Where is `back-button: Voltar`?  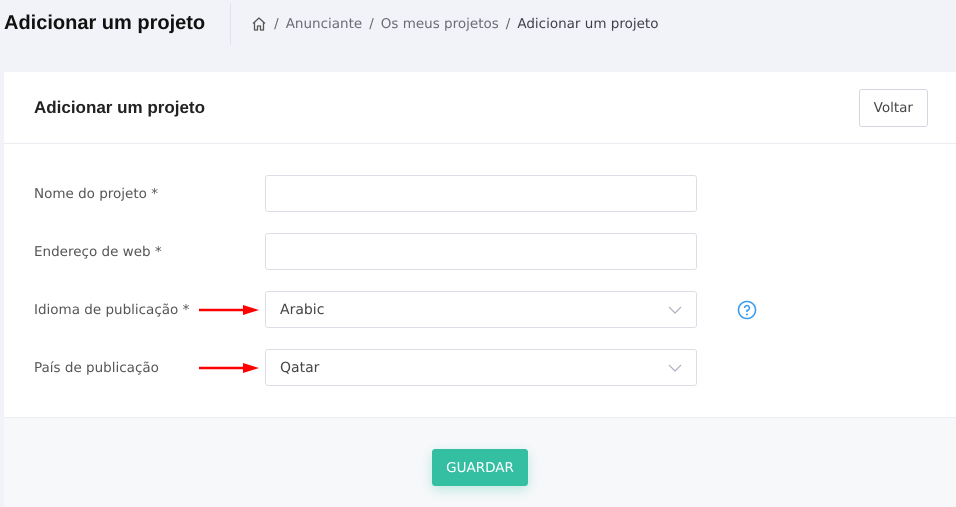 back-button: Voltar is located at coordinates (893, 107).